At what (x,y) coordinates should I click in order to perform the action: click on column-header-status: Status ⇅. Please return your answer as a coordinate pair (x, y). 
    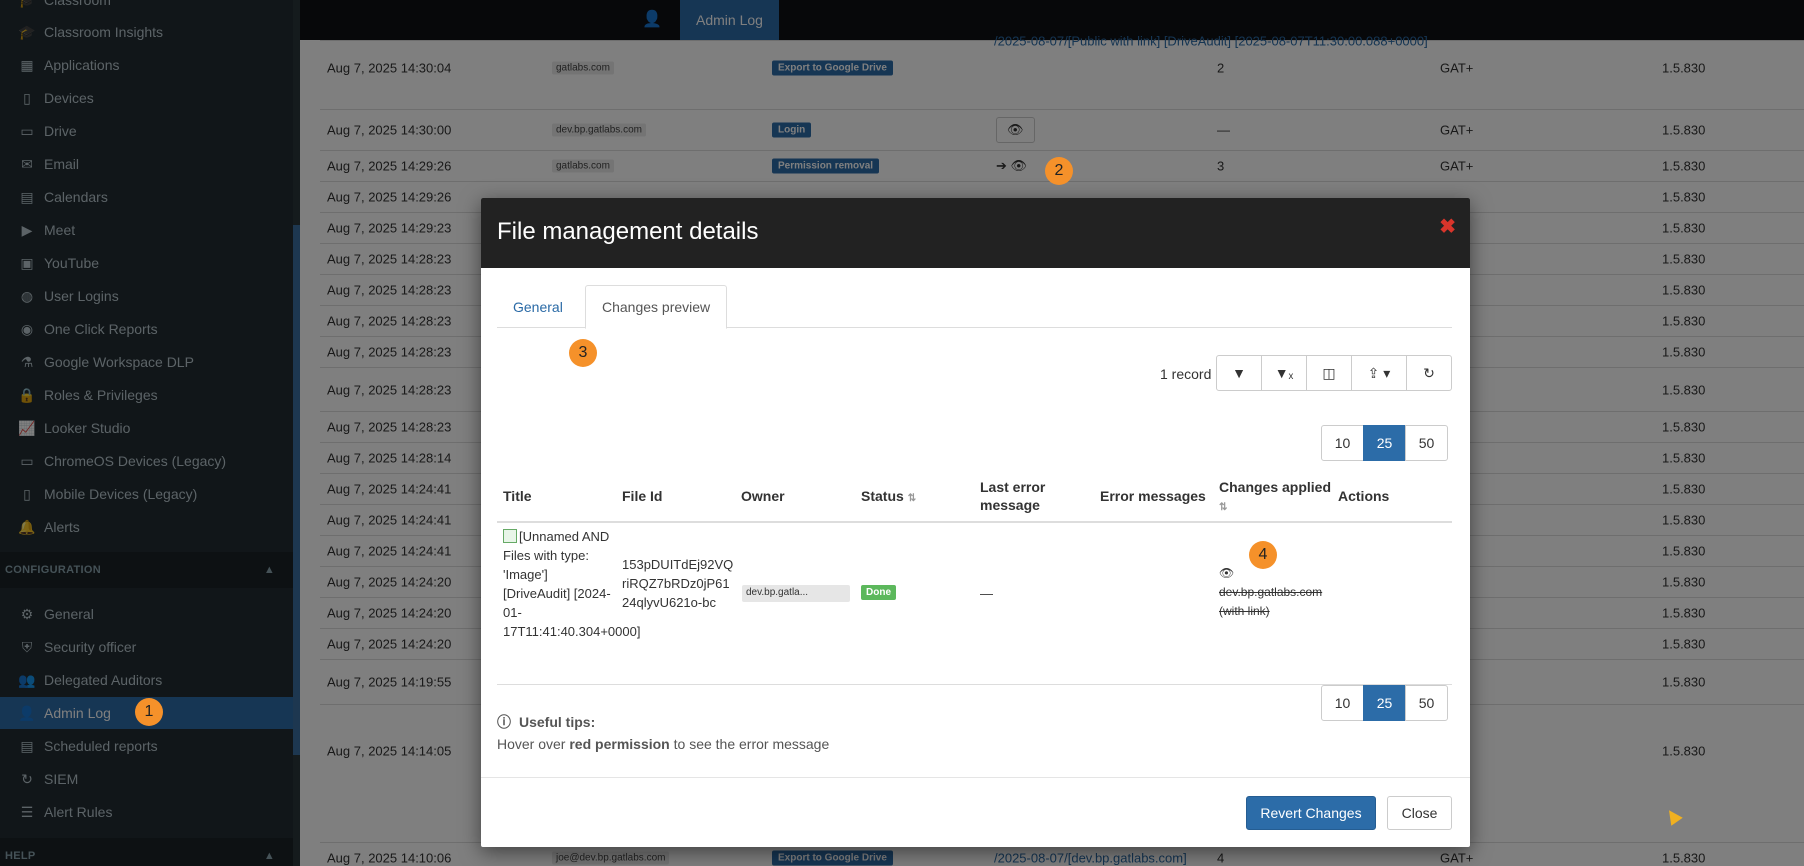
    Looking at the image, I should click on (888, 497).